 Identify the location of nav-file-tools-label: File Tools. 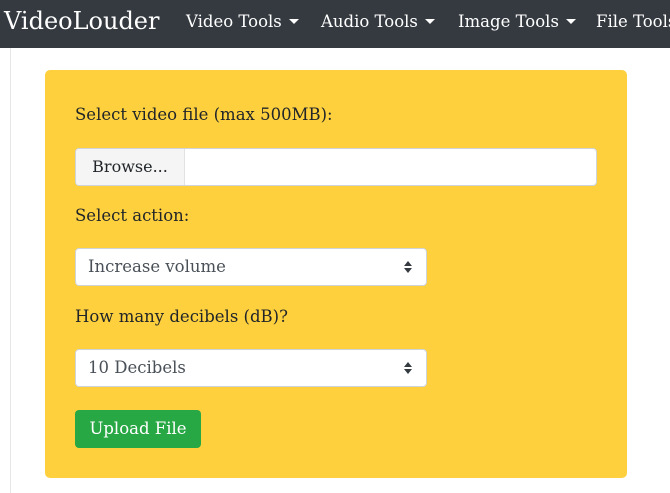
(633, 21).